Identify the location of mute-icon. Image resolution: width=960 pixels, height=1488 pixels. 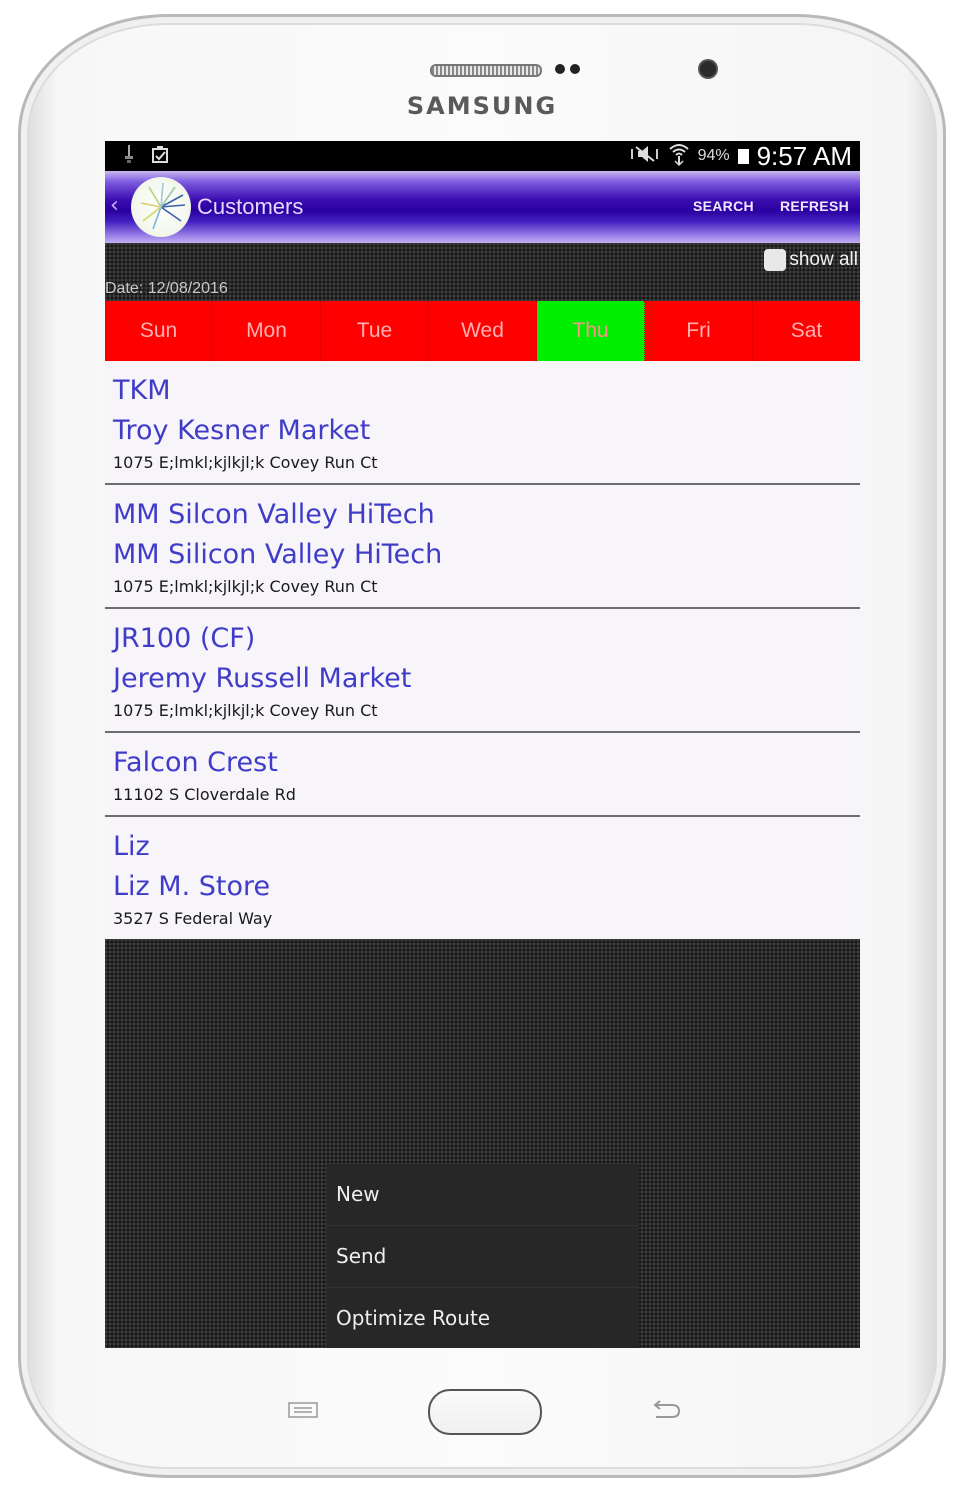
(645, 156).